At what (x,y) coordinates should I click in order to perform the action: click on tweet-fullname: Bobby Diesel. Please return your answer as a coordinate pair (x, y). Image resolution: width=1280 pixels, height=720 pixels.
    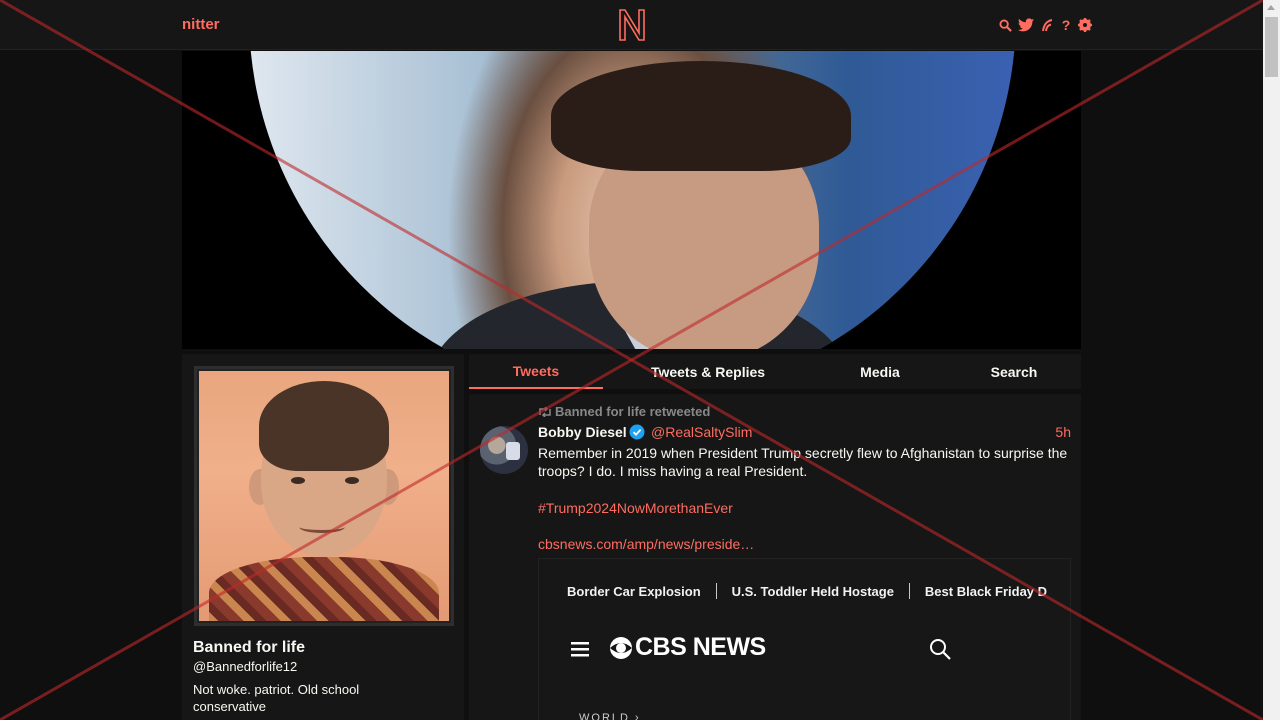
    Looking at the image, I should click on (582, 432).